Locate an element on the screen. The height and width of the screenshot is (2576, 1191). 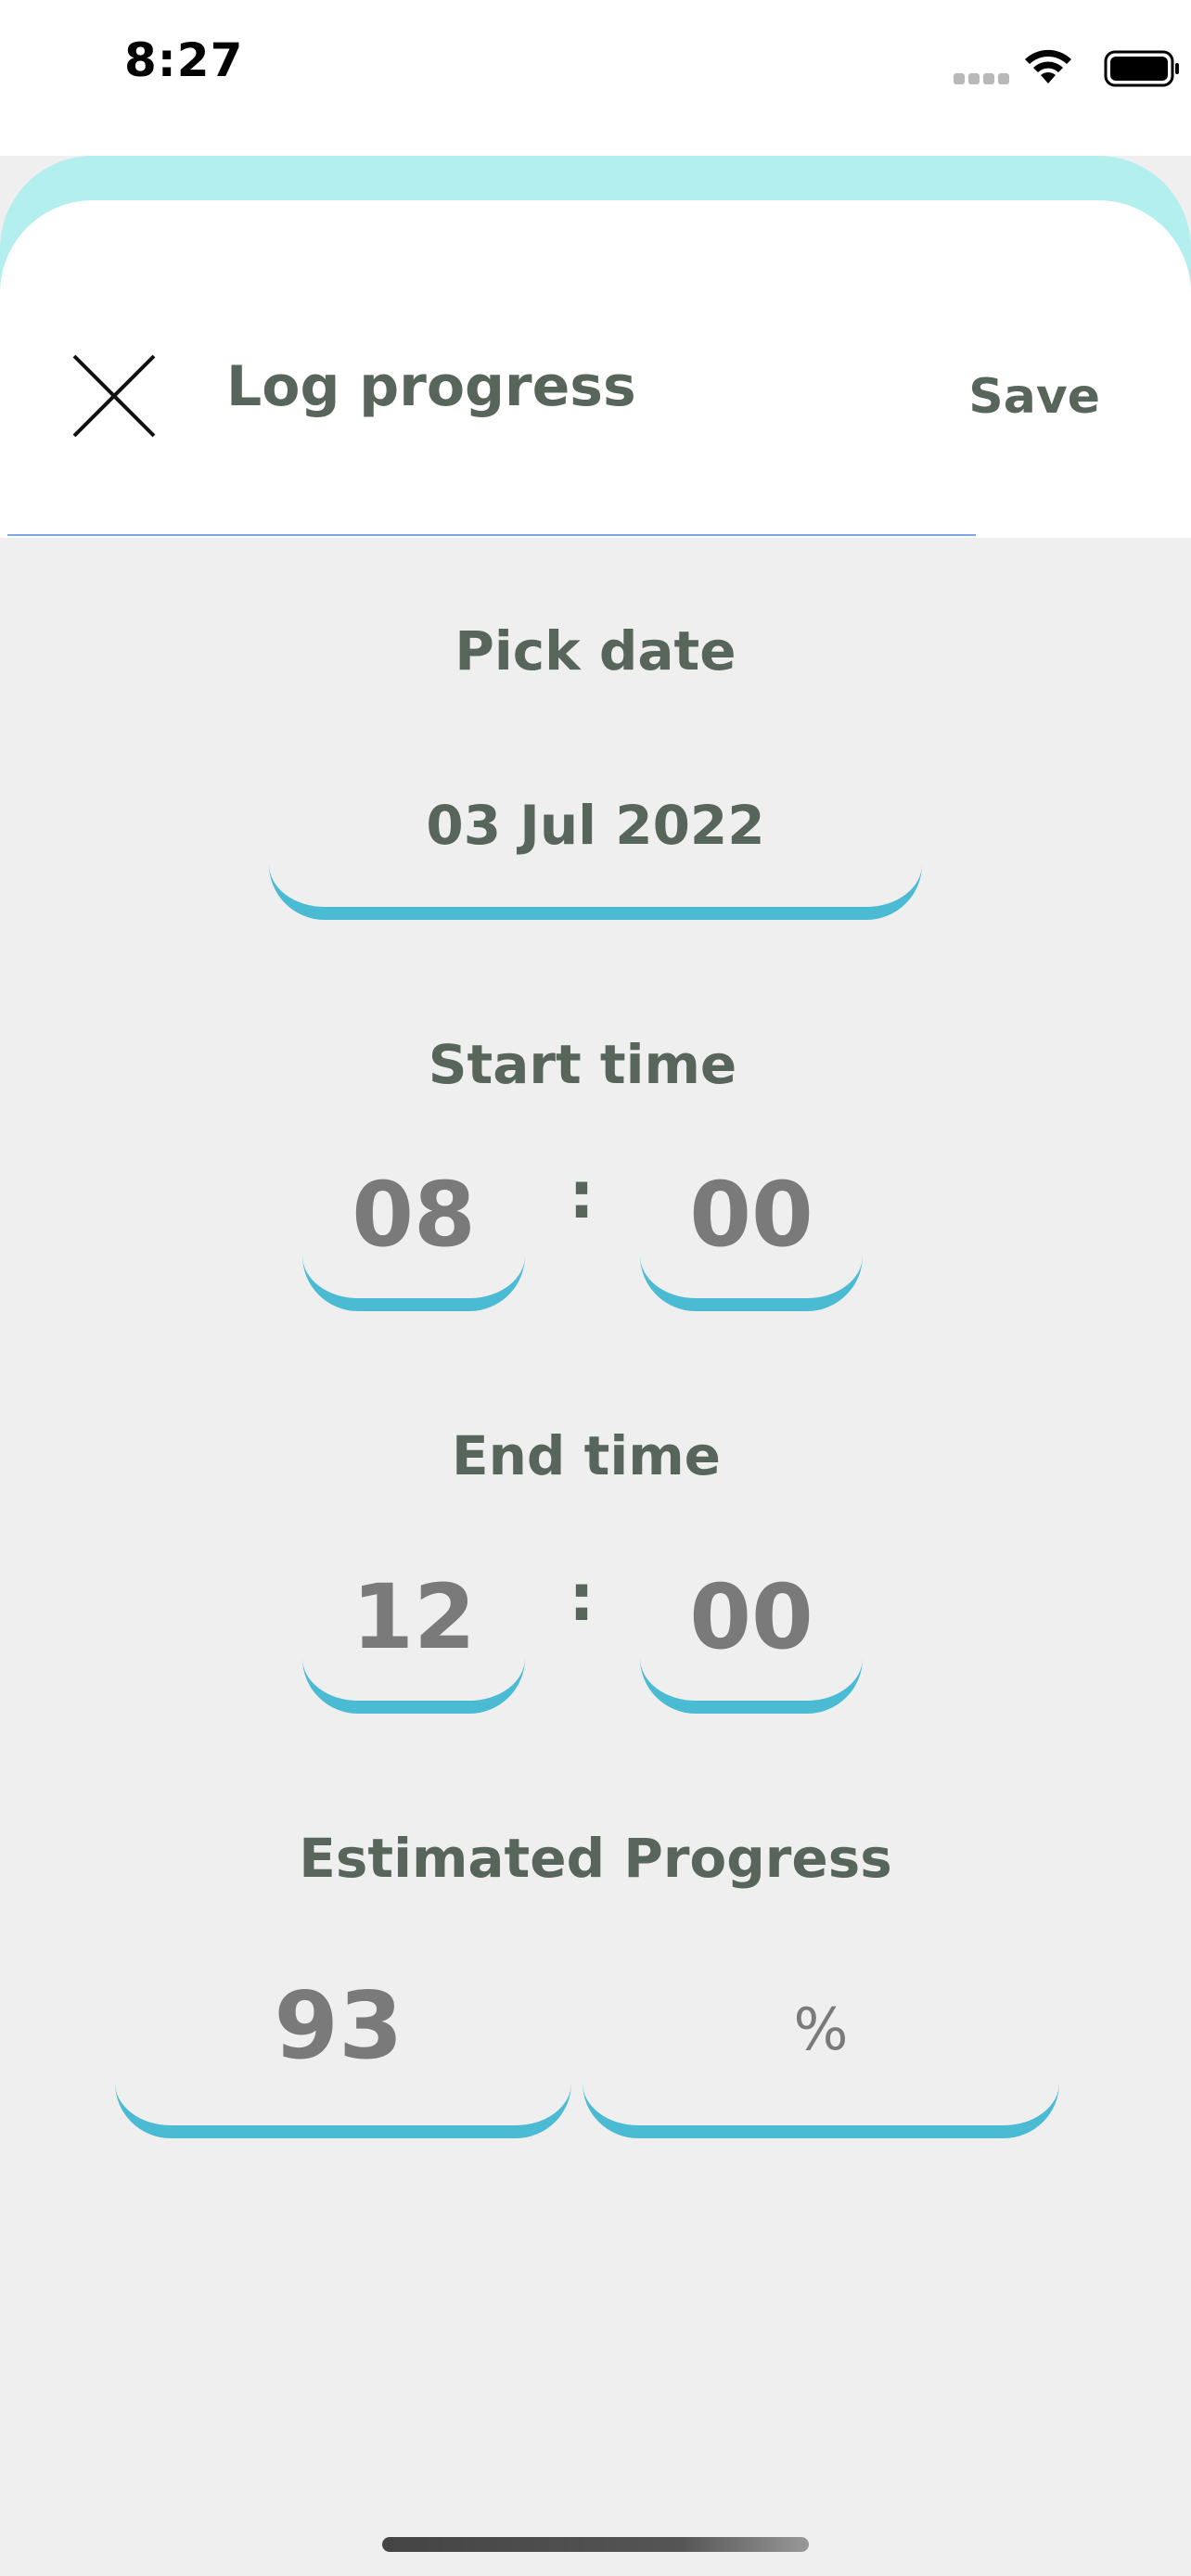
start-minutes-value: 00 is located at coordinates (751, 1215).